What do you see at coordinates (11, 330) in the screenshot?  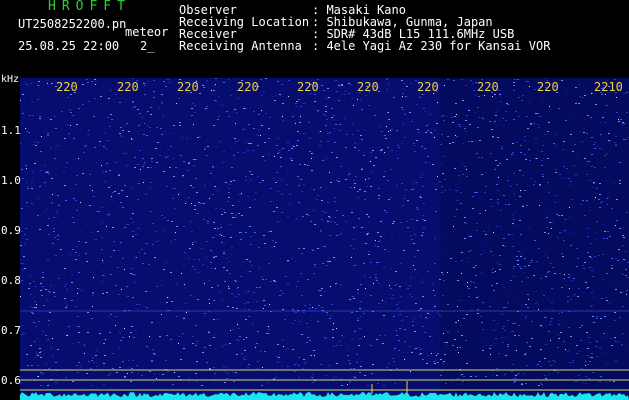 I see `y-tick: 0.7` at bounding box center [11, 330].